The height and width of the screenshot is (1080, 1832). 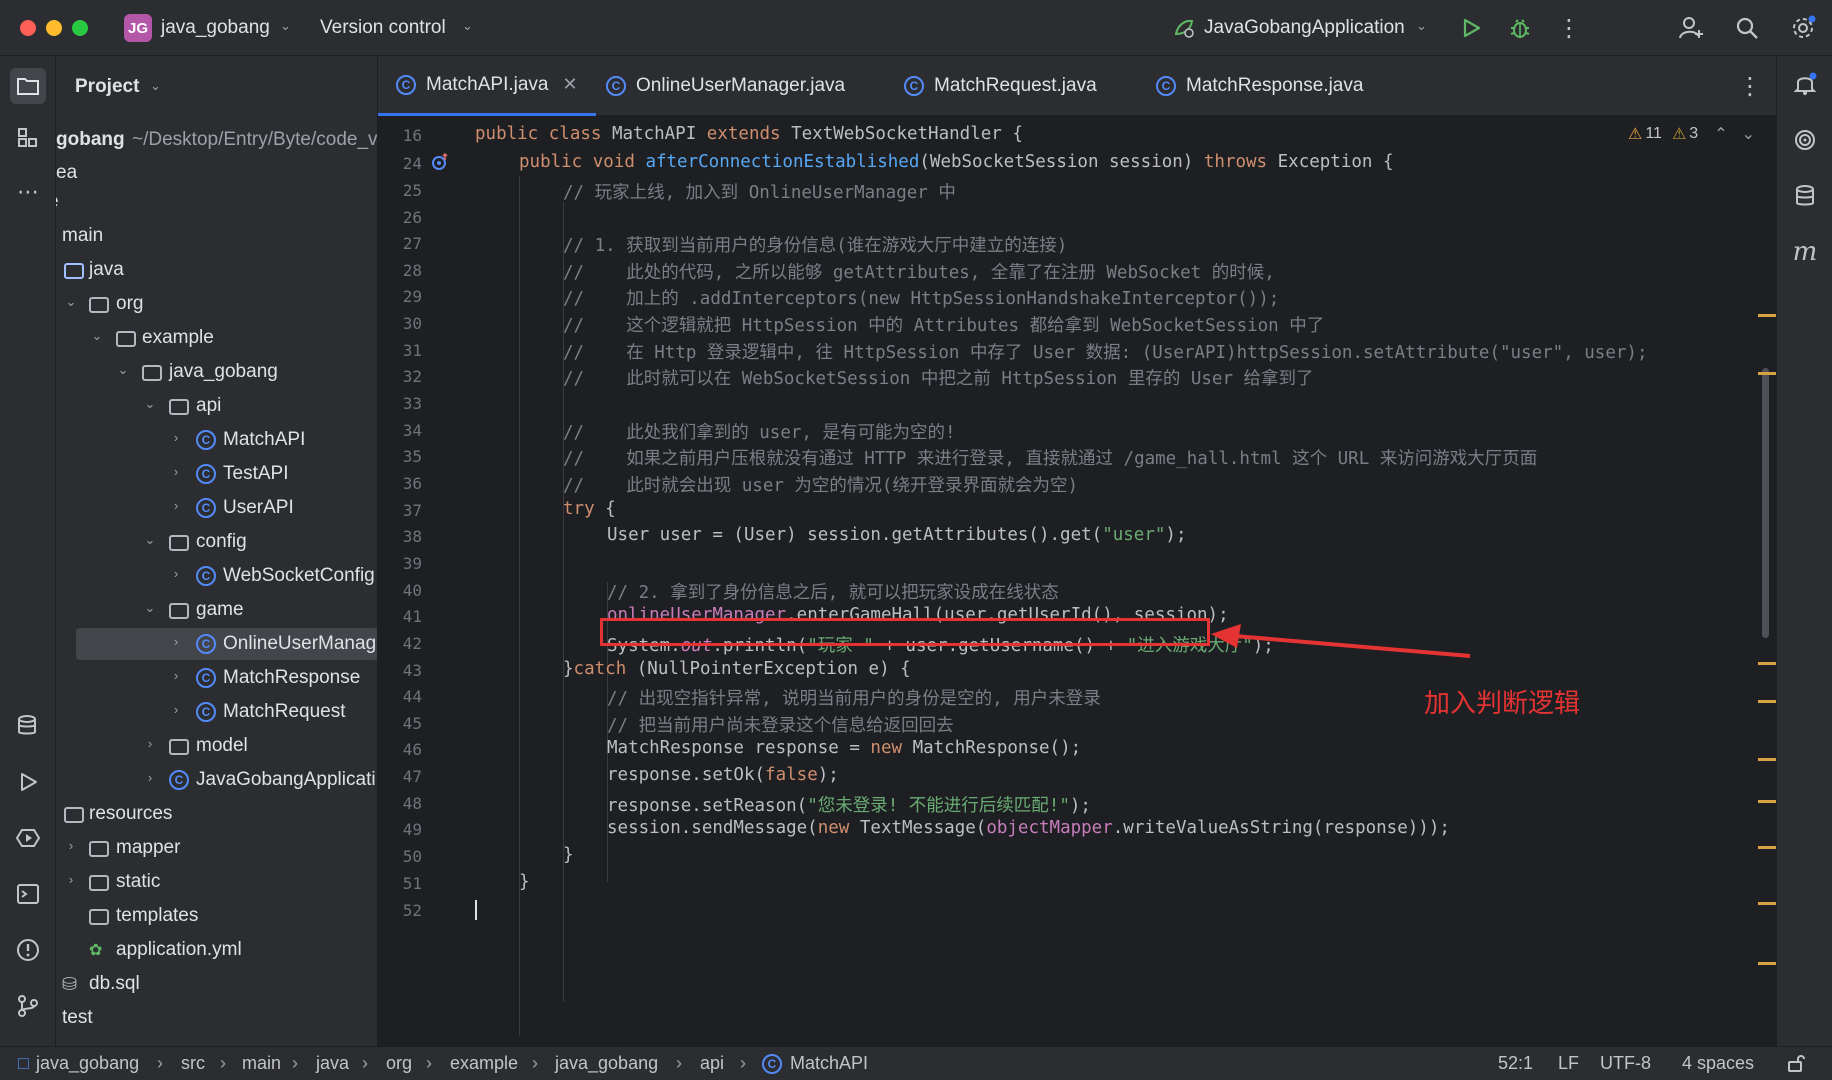 What do you see at coordinates (28, 192) in the screenshot?
I see `more-tools-icon: ⋯` at bounding box center [28, 192].